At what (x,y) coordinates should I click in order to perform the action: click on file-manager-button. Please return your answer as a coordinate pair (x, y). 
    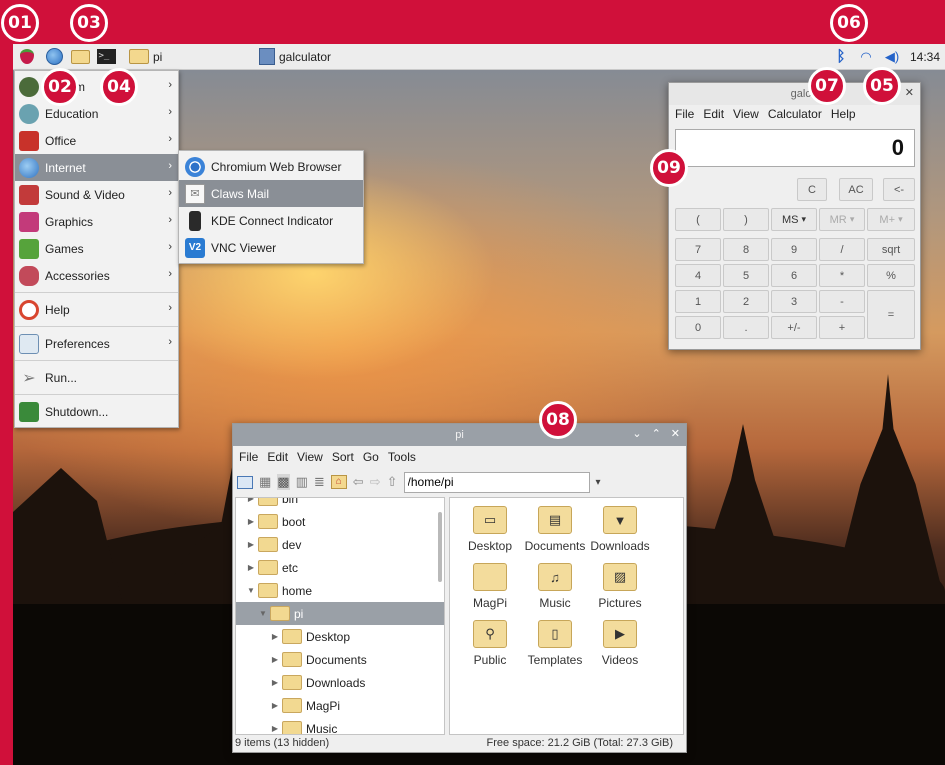
    Looking at the image, I should click on (80, 57).